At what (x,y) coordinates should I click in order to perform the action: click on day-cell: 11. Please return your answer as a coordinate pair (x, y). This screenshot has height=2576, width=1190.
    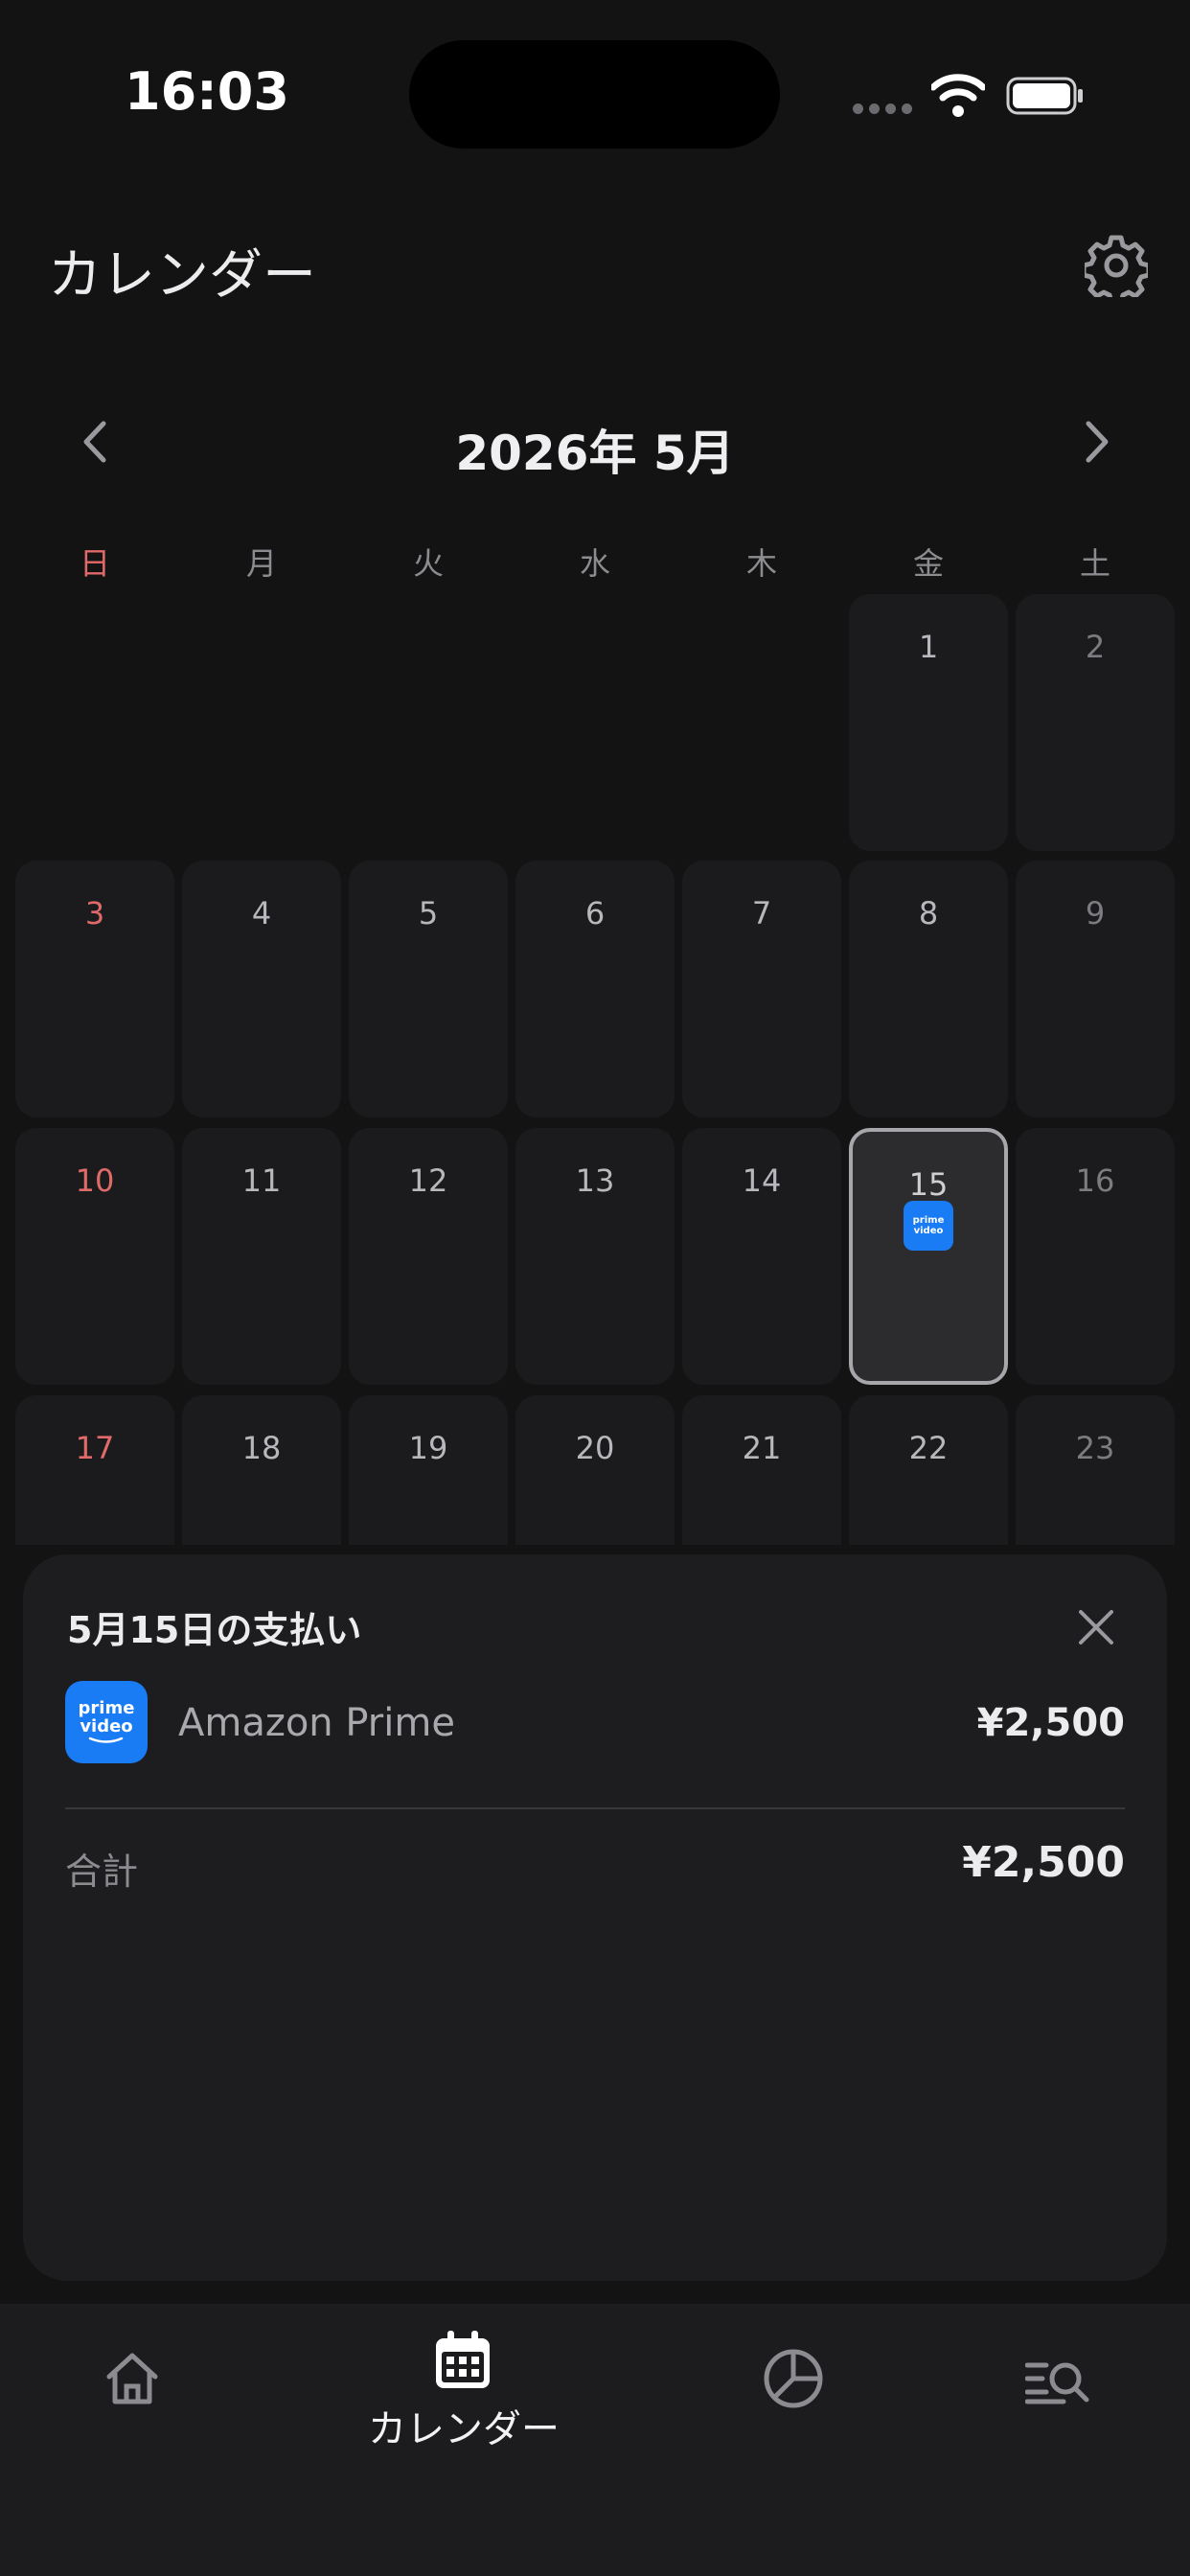
    Looking at the image, I should click on (262, 1256).